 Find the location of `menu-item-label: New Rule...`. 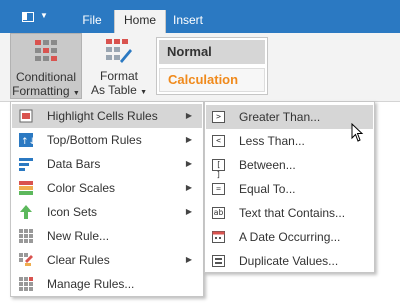

menu-item-label: New Rule... is located at coordinates (78, 236).